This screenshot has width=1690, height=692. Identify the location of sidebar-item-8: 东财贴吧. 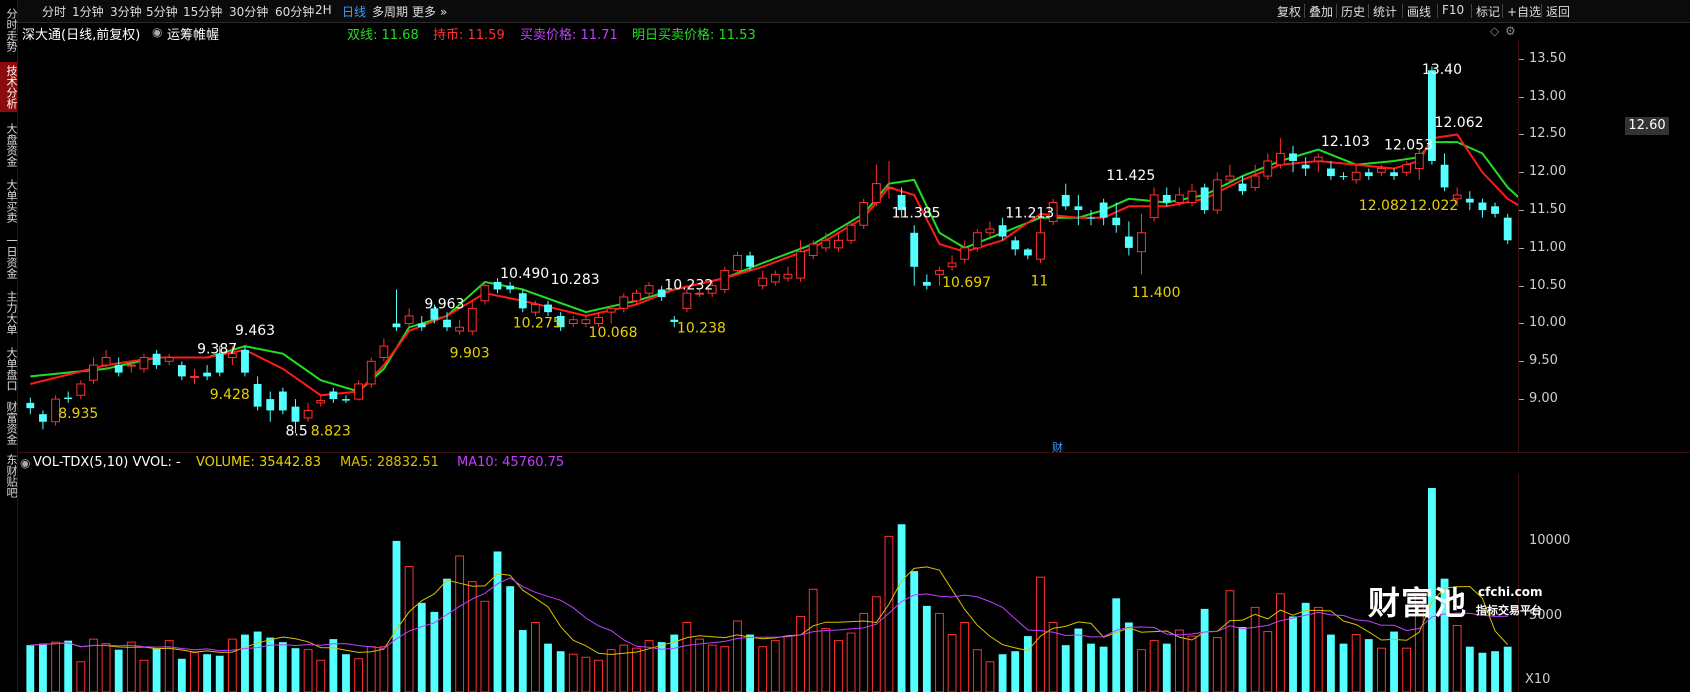
(9, 476).